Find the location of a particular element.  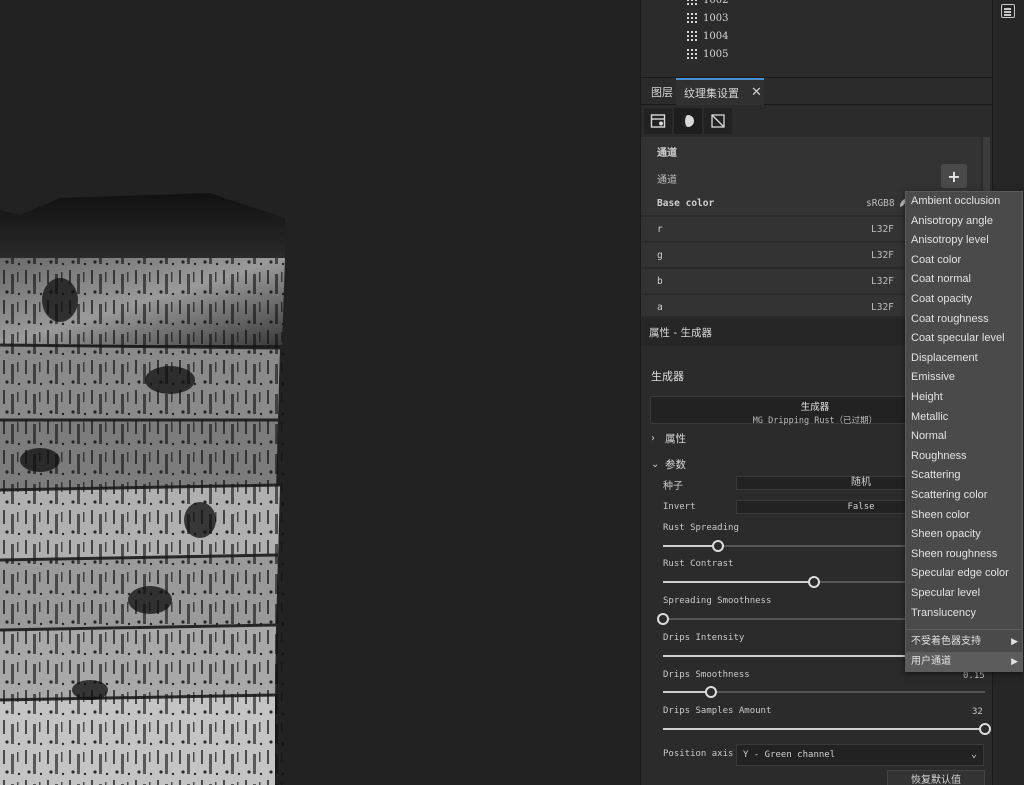

drips-samples-slider is located at coordinates (827, 729).